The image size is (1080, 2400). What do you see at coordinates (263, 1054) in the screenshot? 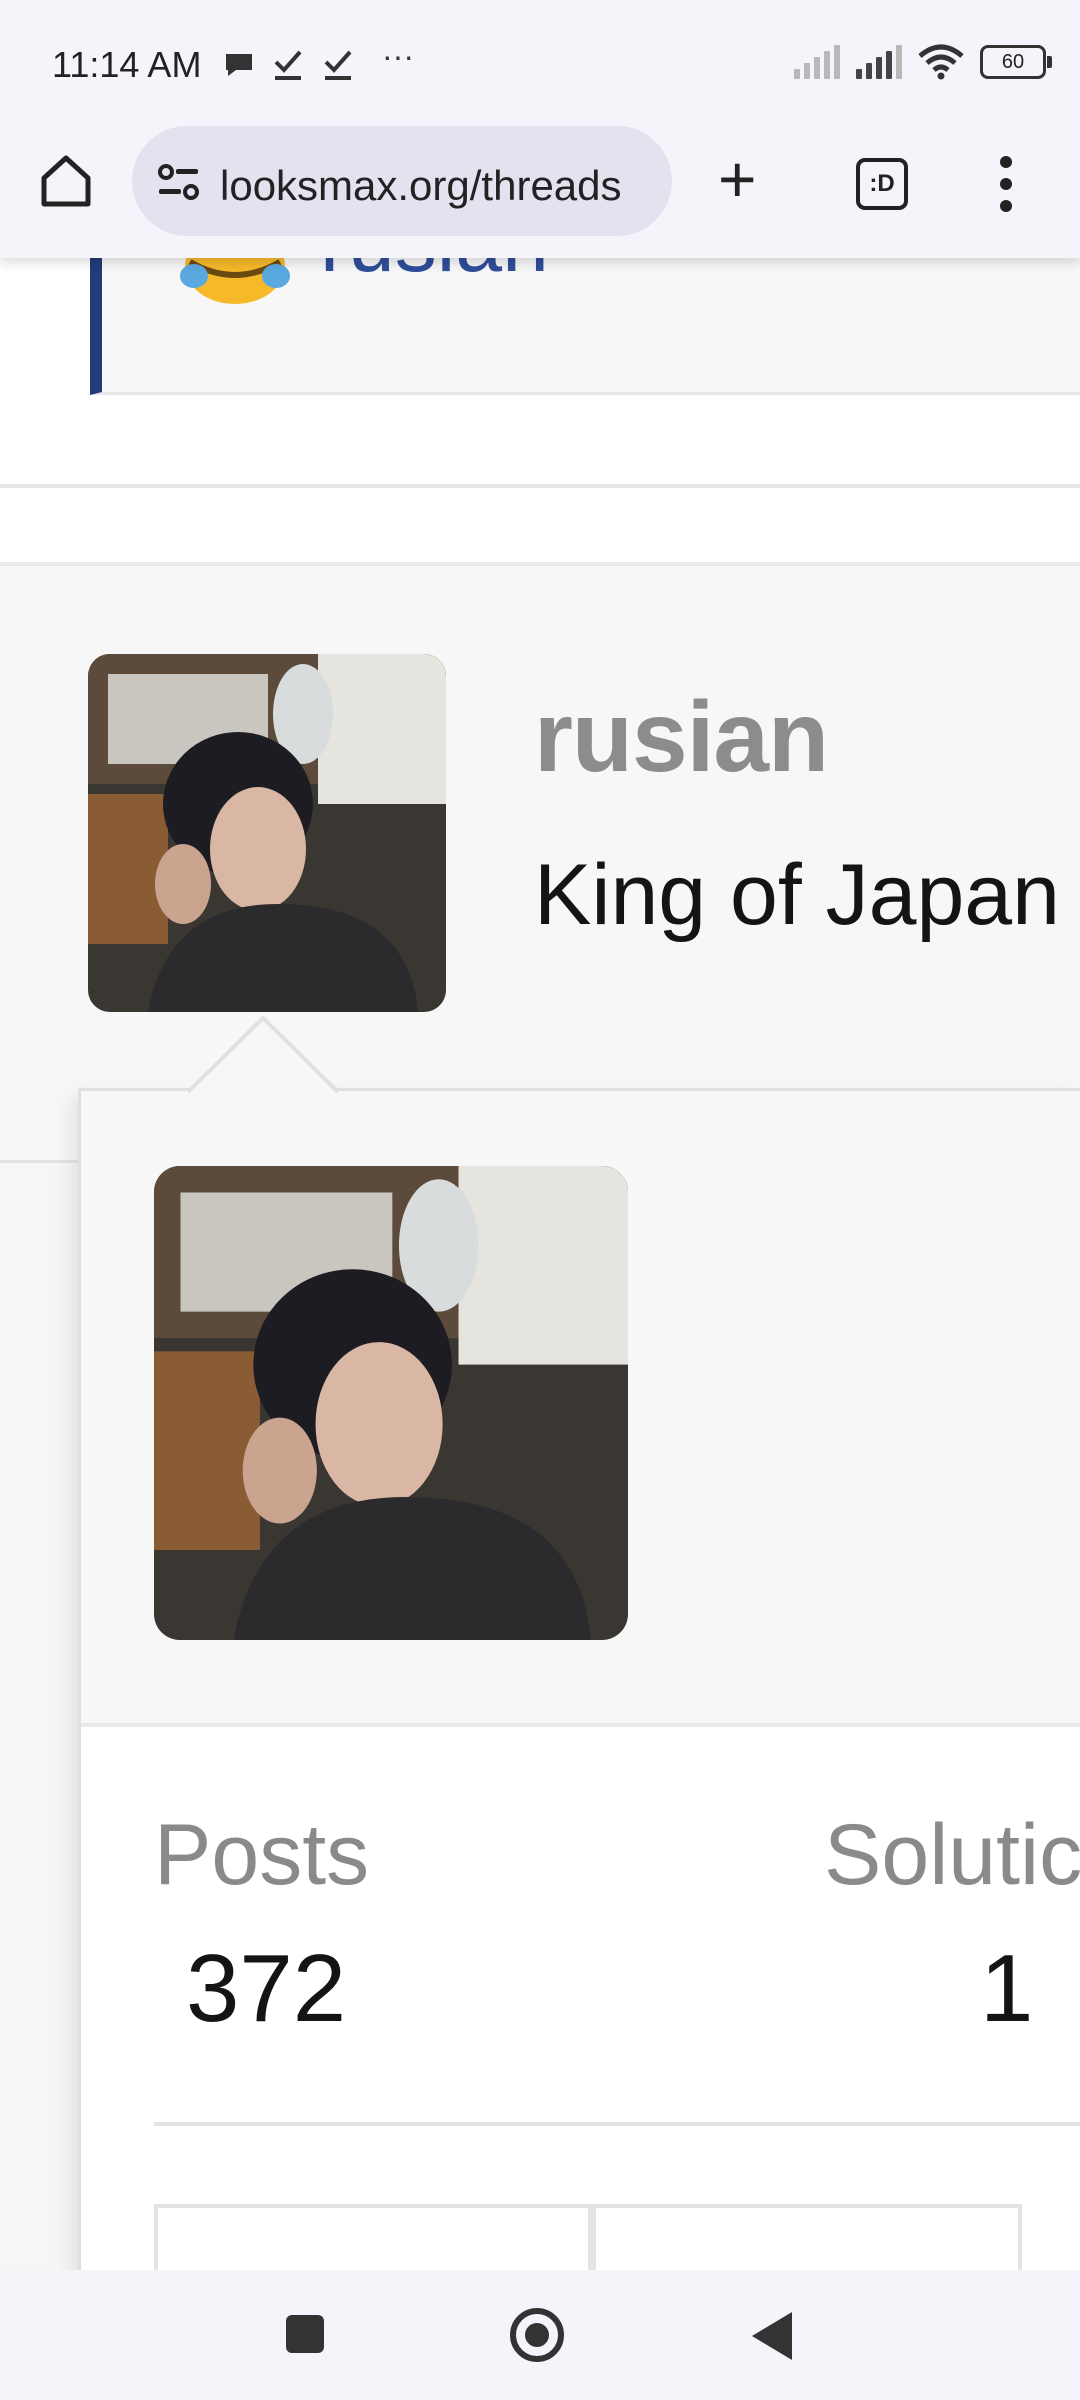
I see `tooltip-arrow` at bounding box center [263, 1054].